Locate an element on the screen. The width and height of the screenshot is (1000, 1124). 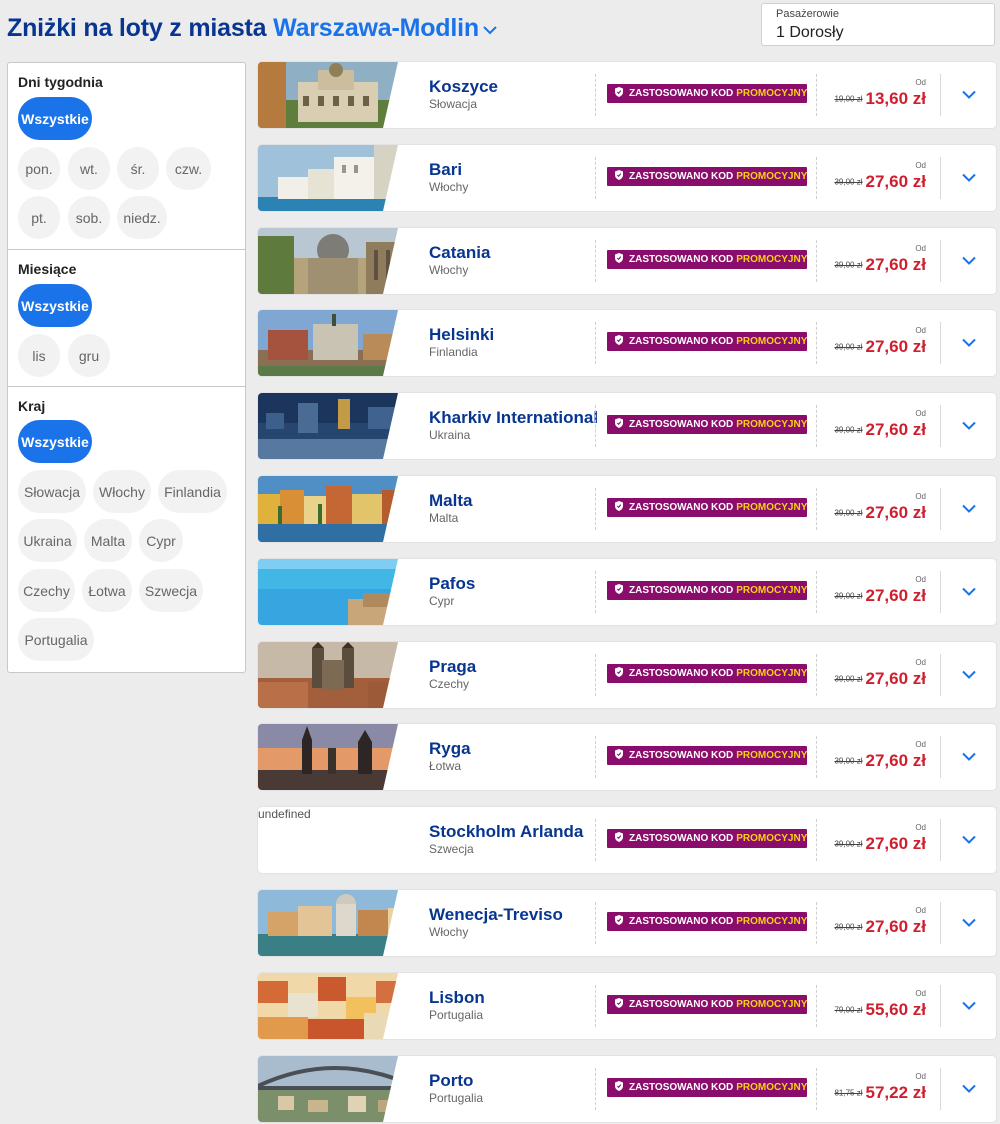
destination-country: Ukraina is located at coordinates (450, 435).